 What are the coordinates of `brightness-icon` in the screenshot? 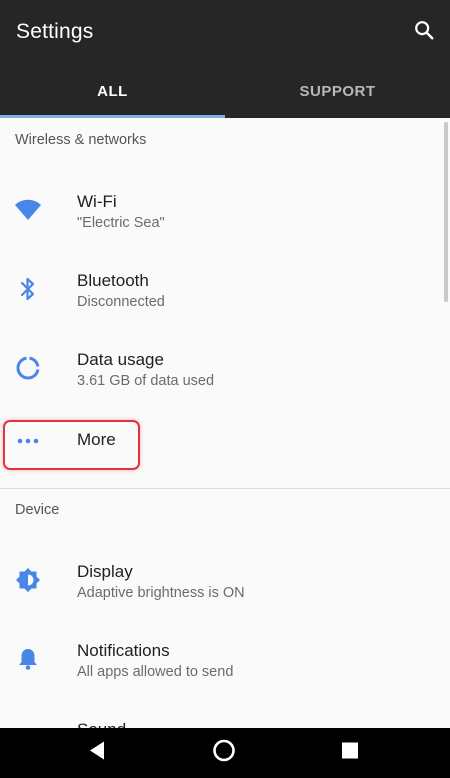 It's located at (28, 580).